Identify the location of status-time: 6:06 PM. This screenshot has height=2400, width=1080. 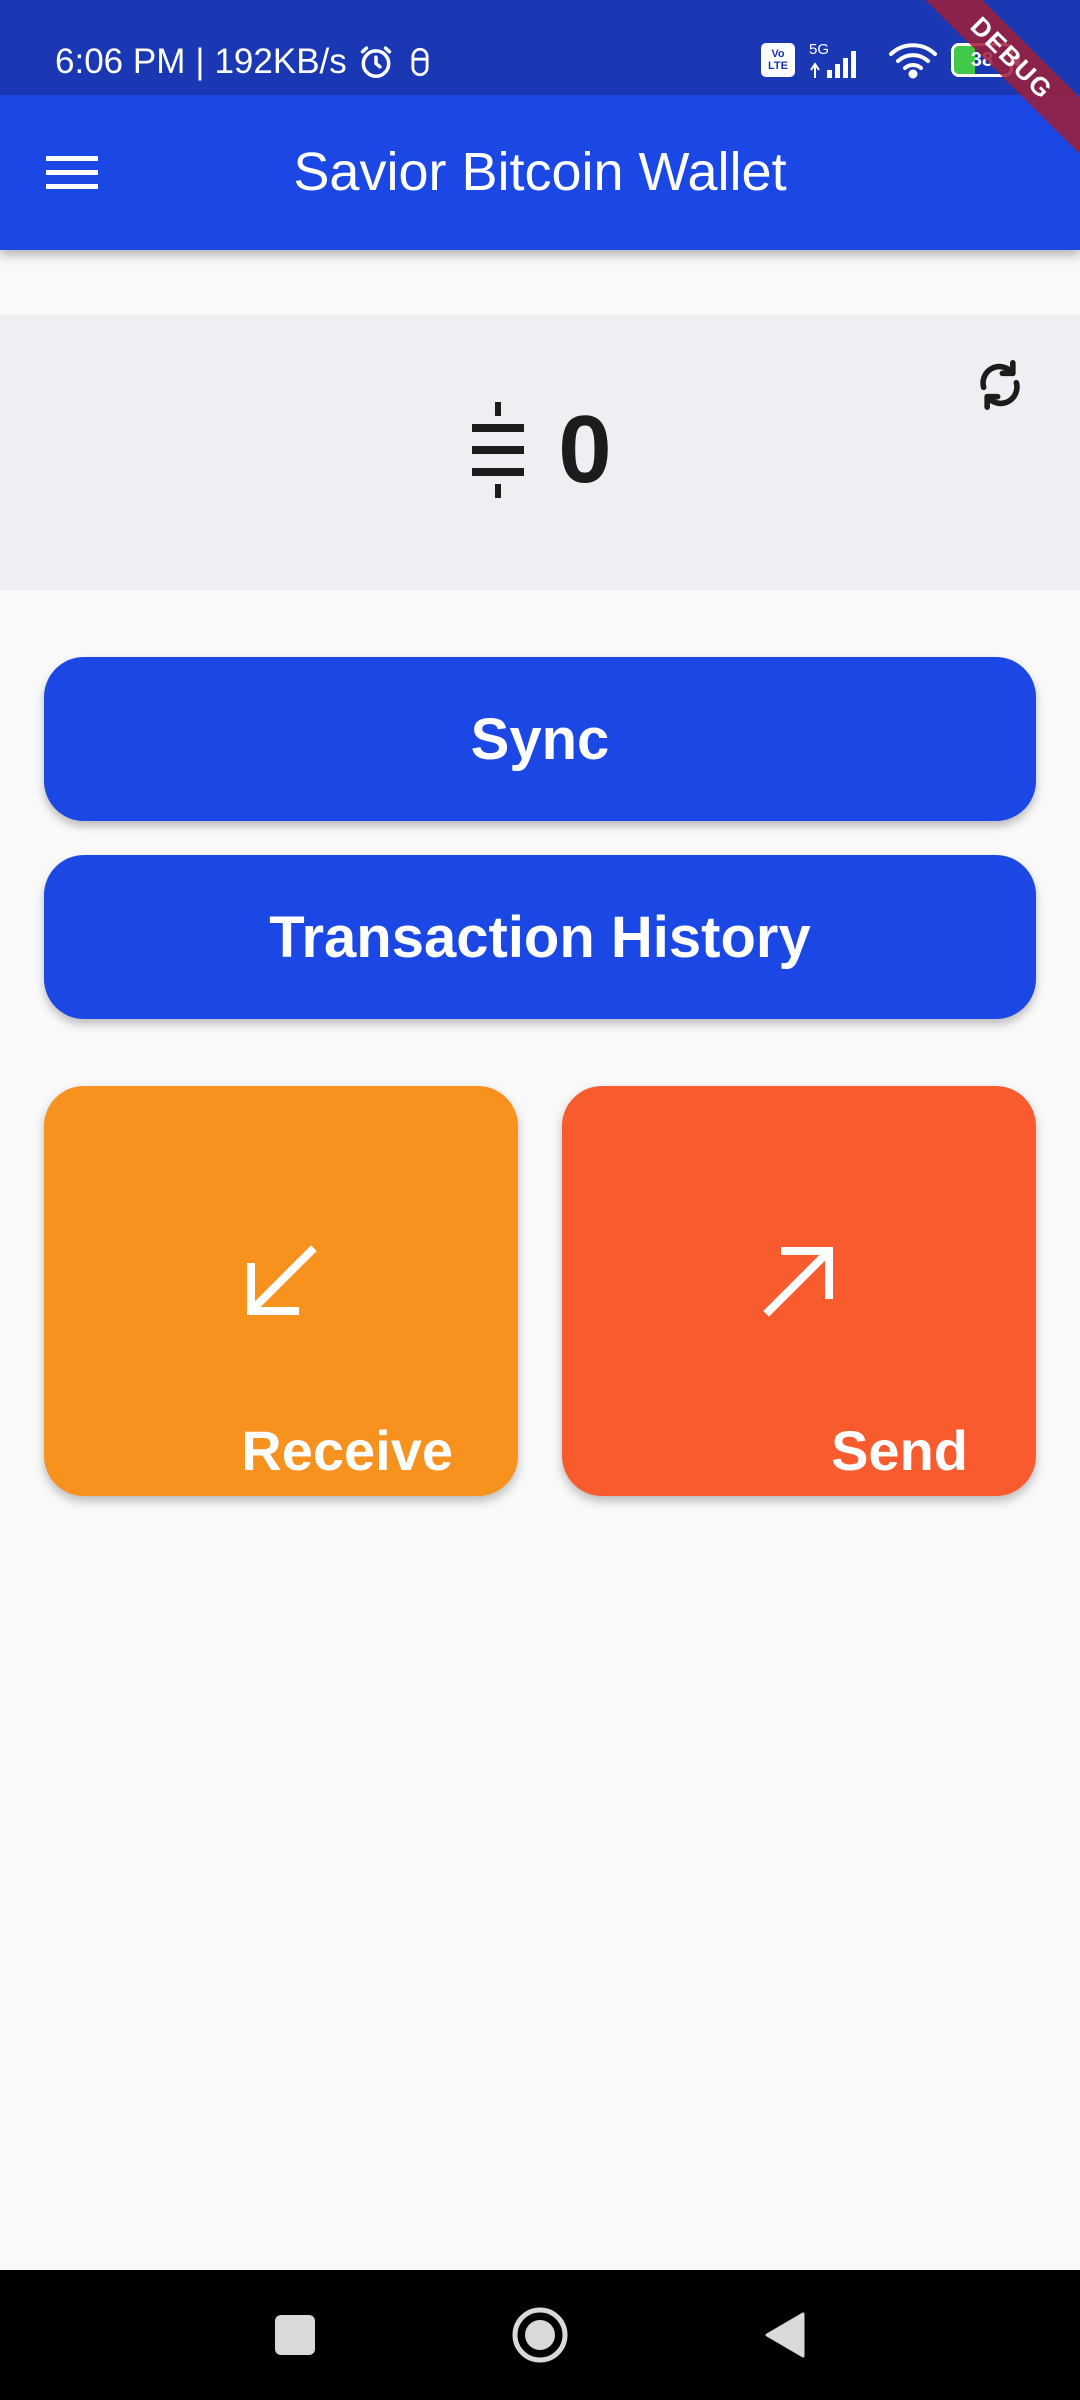
(120, 61).